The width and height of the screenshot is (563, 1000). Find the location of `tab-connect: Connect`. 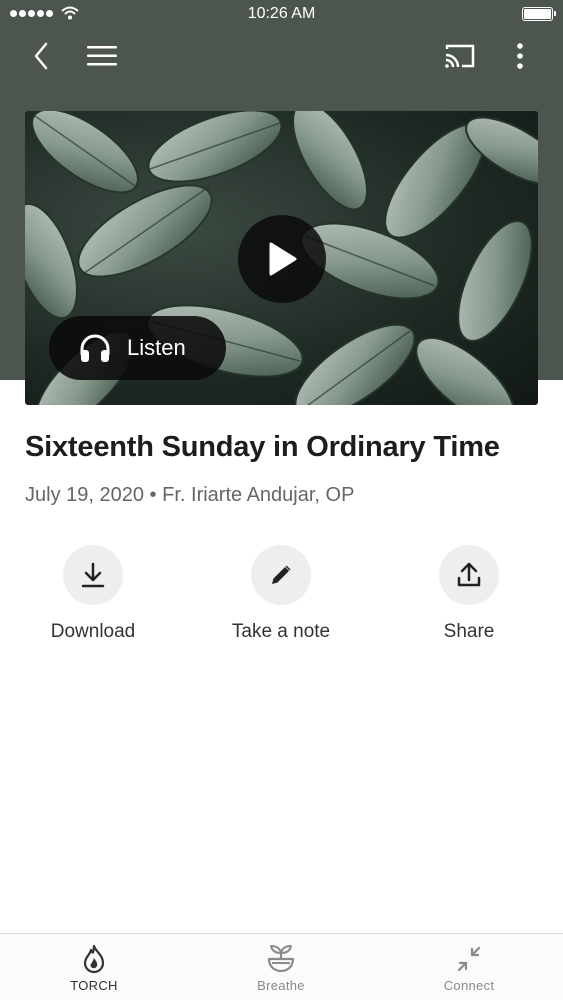

tab-connect: Connect is located at coordinates (469, 967).